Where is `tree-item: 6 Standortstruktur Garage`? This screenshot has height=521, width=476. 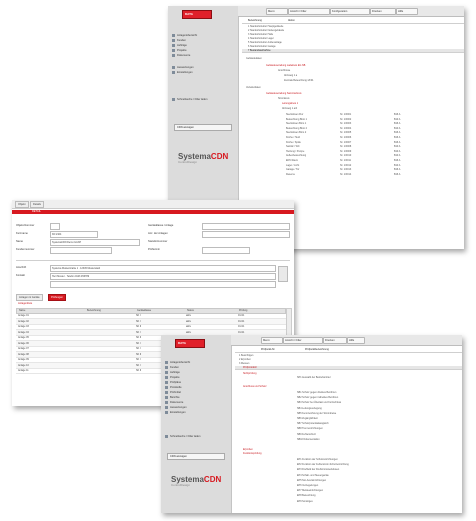
tree-item: 6 Standortstruktur Garage is located at coordinates (262, 46).